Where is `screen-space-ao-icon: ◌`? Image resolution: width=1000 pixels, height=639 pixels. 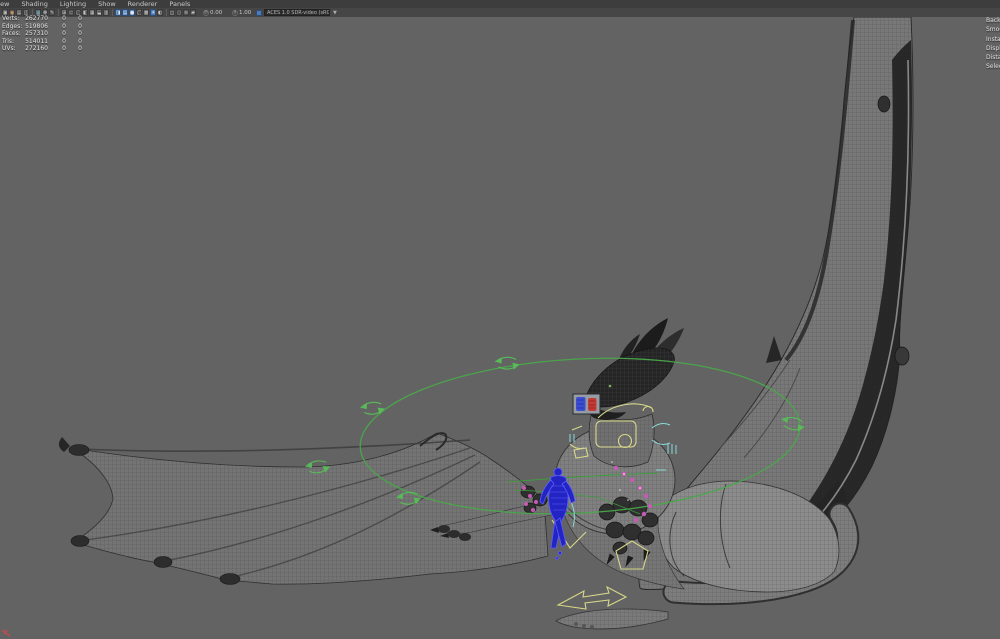
screen-space-ao-icon: ◌ is located at coordinates (179, 12).